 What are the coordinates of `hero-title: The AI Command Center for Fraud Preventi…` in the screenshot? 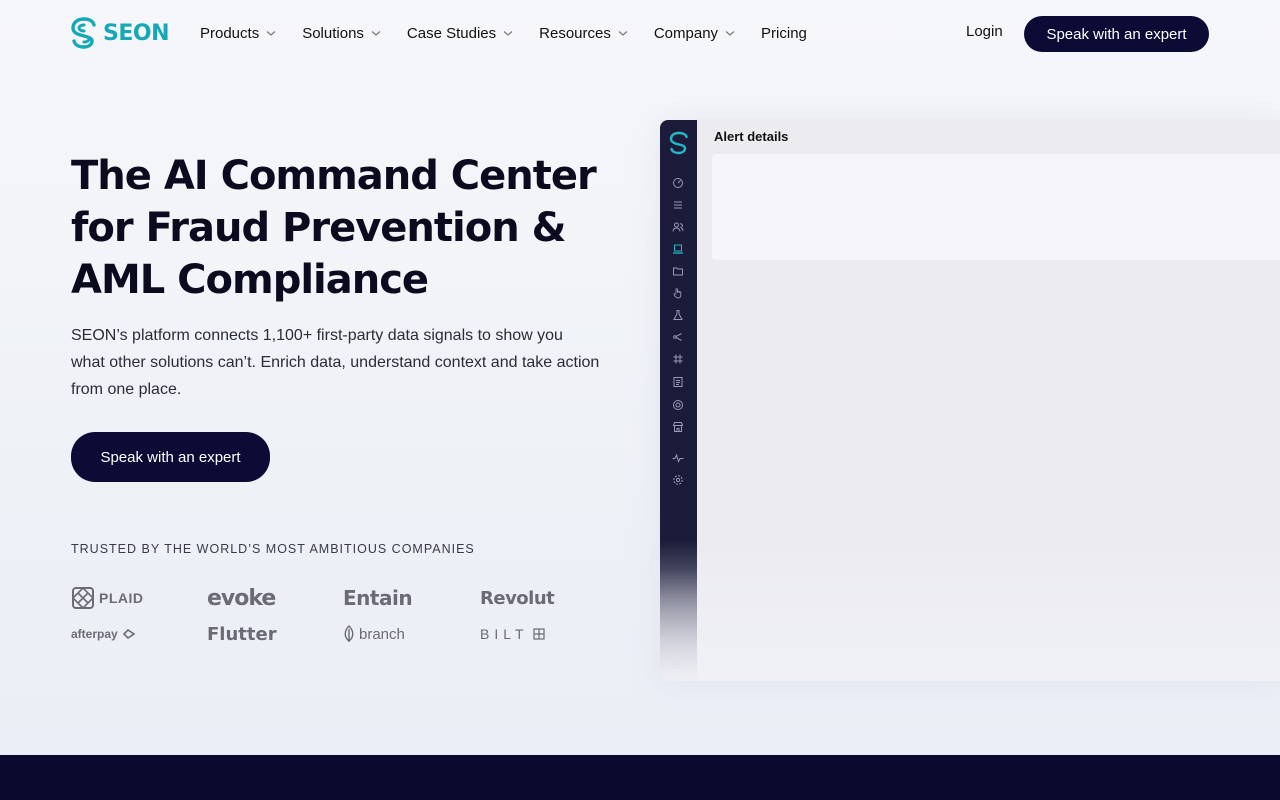 It's located at (334, 228).